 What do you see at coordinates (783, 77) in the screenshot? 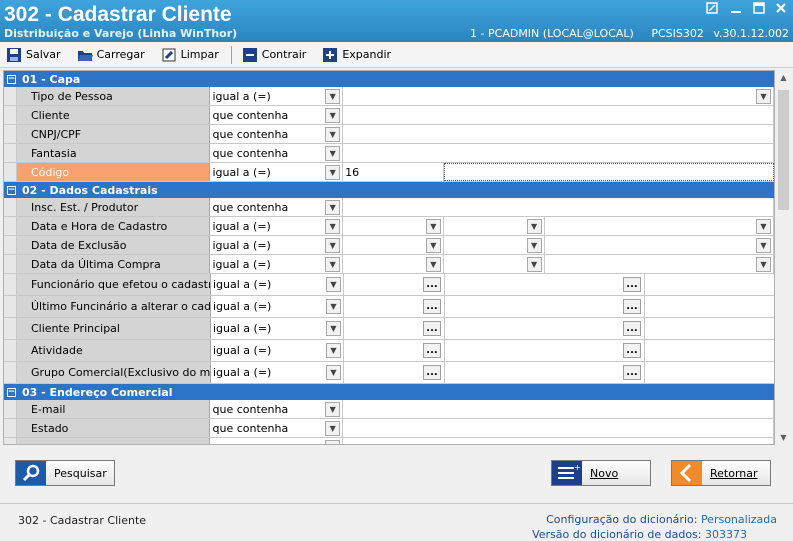
I see `scroll-up-icon: ▲` at bounding box center [783, 77].